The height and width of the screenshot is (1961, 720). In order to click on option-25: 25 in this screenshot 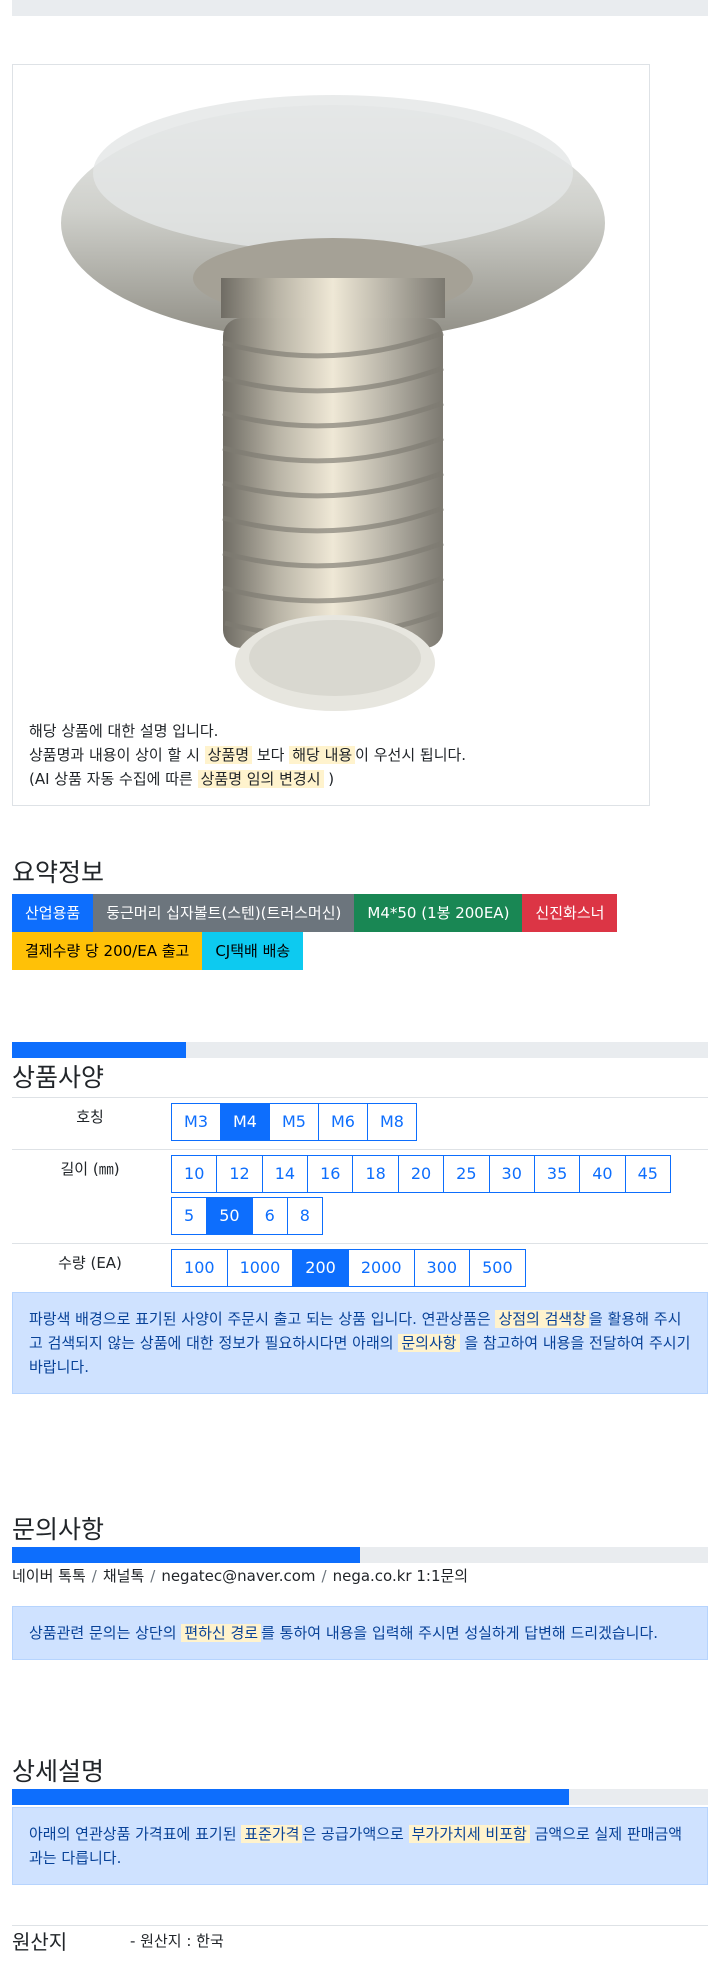, I will do `click(466, 1174)`.